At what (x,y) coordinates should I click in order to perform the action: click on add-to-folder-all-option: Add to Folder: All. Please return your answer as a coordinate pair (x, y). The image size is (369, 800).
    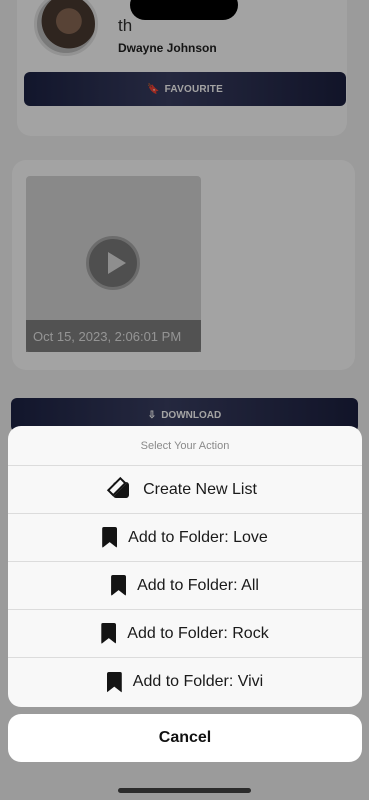
    Looking at the image, I should click on (185, 586).